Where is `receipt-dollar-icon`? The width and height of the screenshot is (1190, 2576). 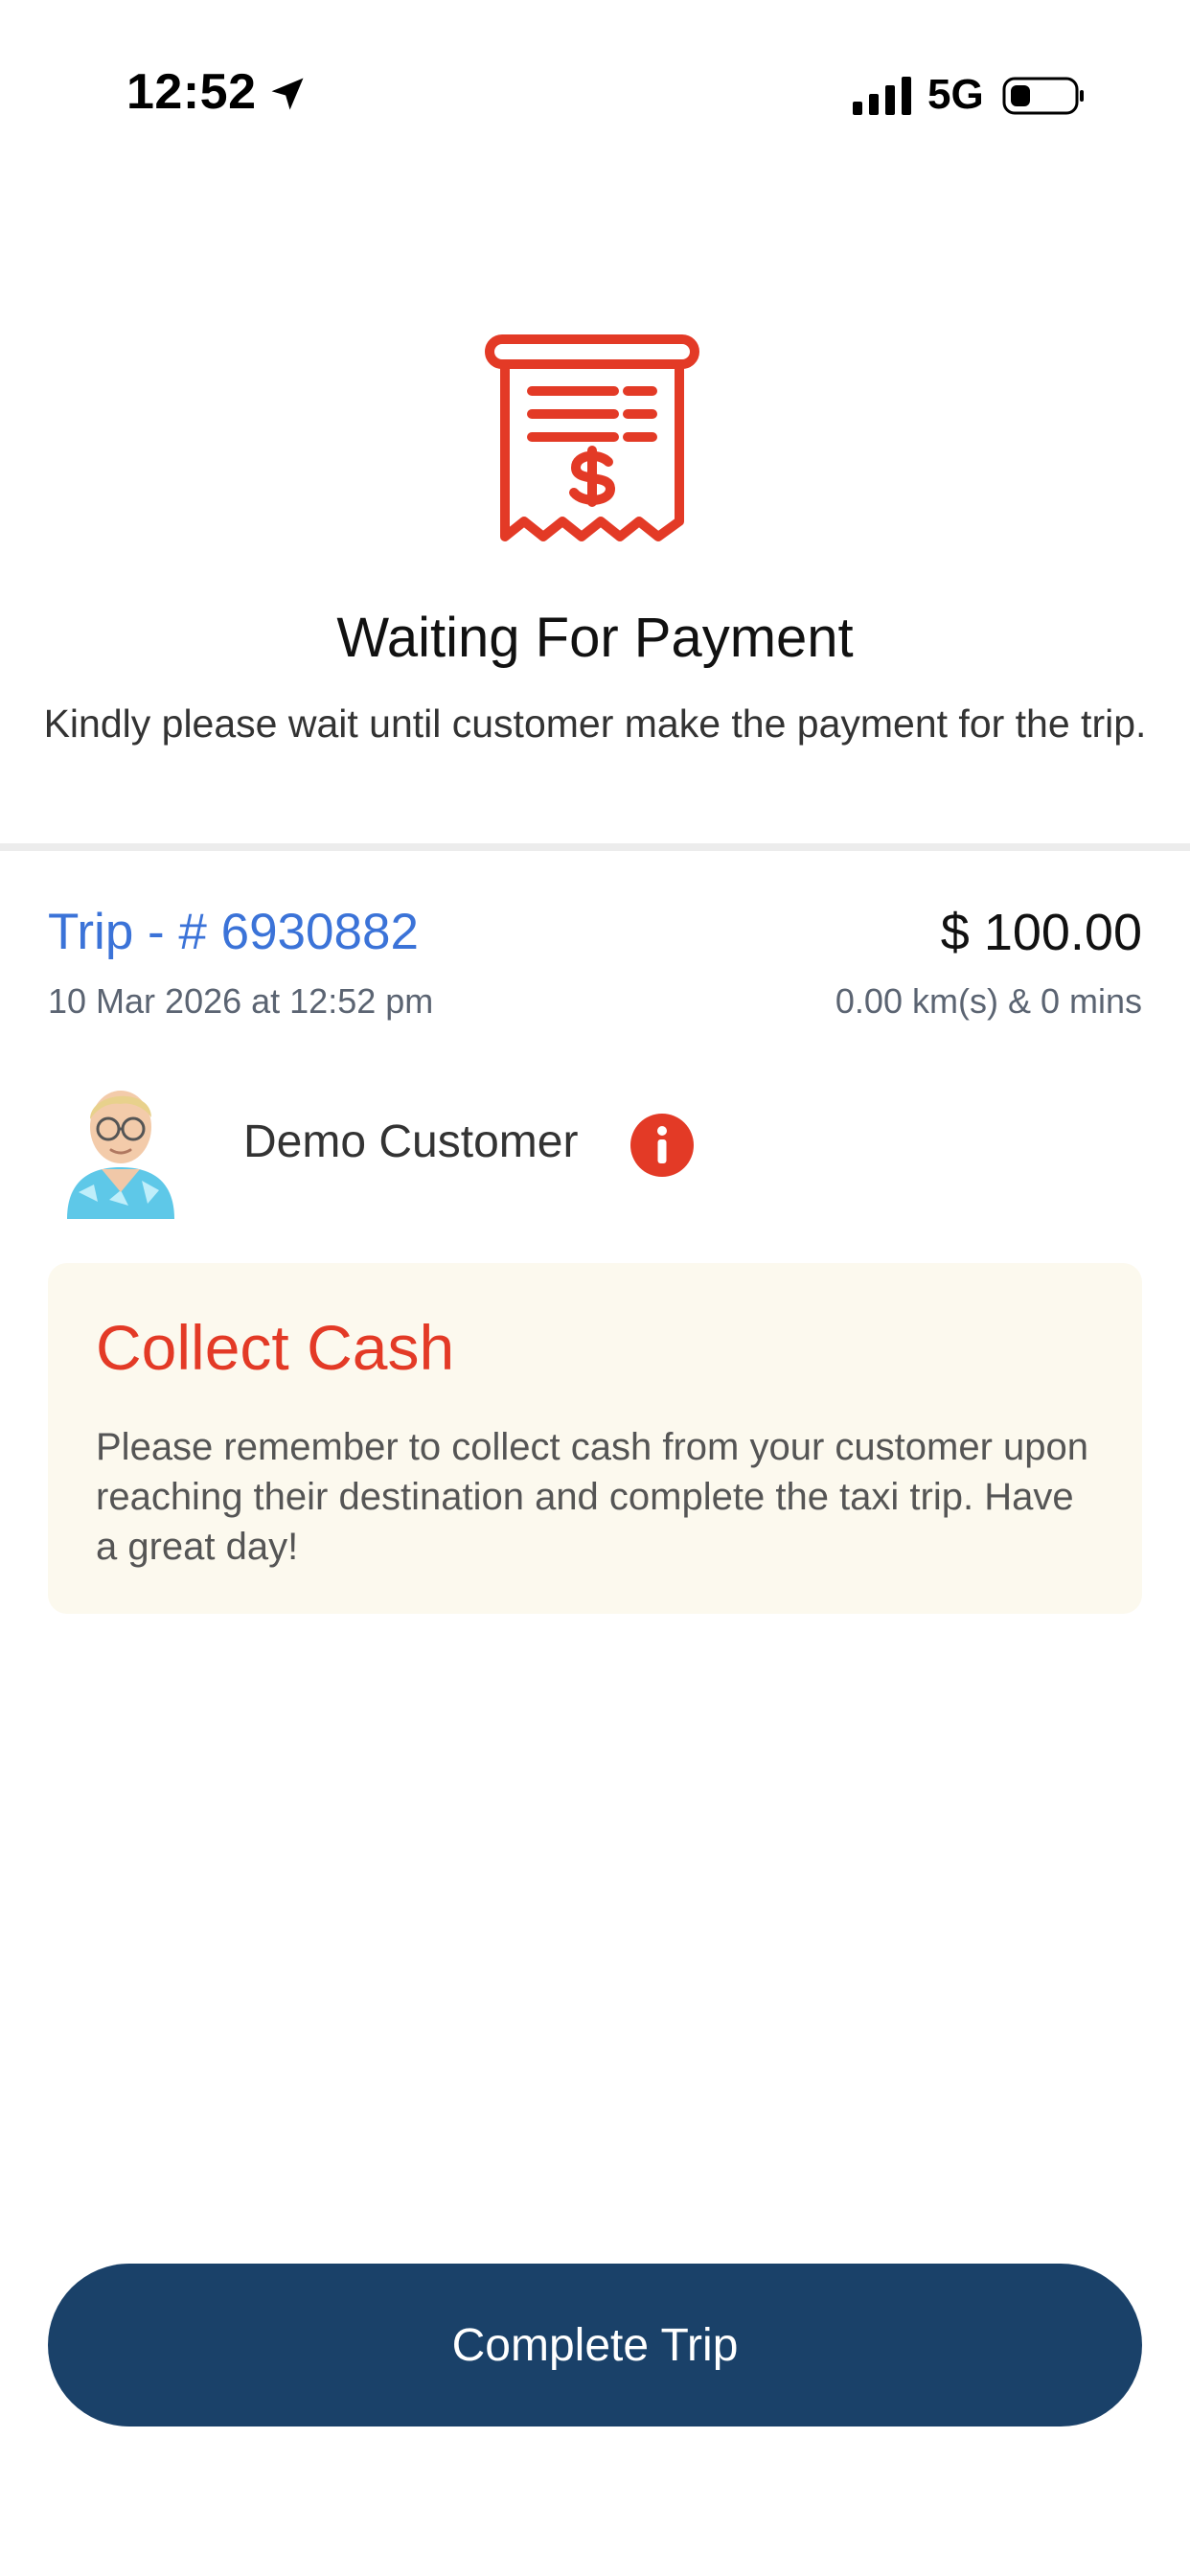
receipt-dollar-icon is located at coordinates (592, 437).